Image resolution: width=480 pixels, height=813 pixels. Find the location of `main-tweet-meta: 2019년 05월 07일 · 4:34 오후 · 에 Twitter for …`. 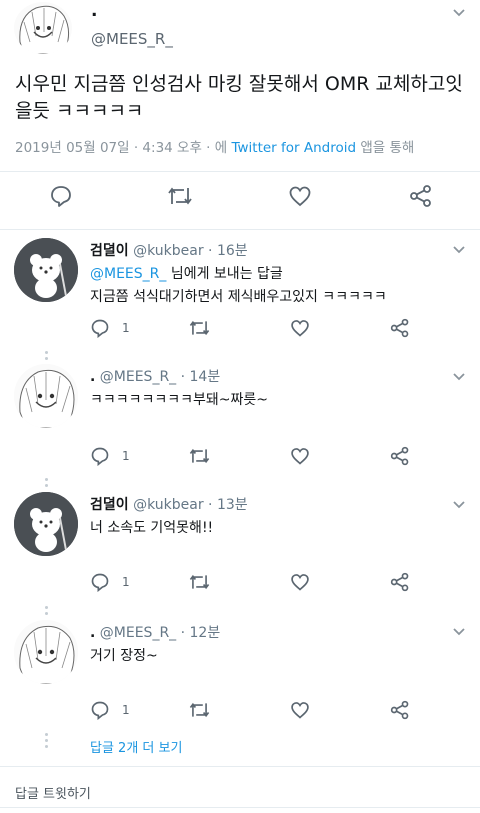

main-tweet-meta: 2019년 05월 07일 · 4:34 오후 · 에 Twitter for … is located at coordinates (214, 146).